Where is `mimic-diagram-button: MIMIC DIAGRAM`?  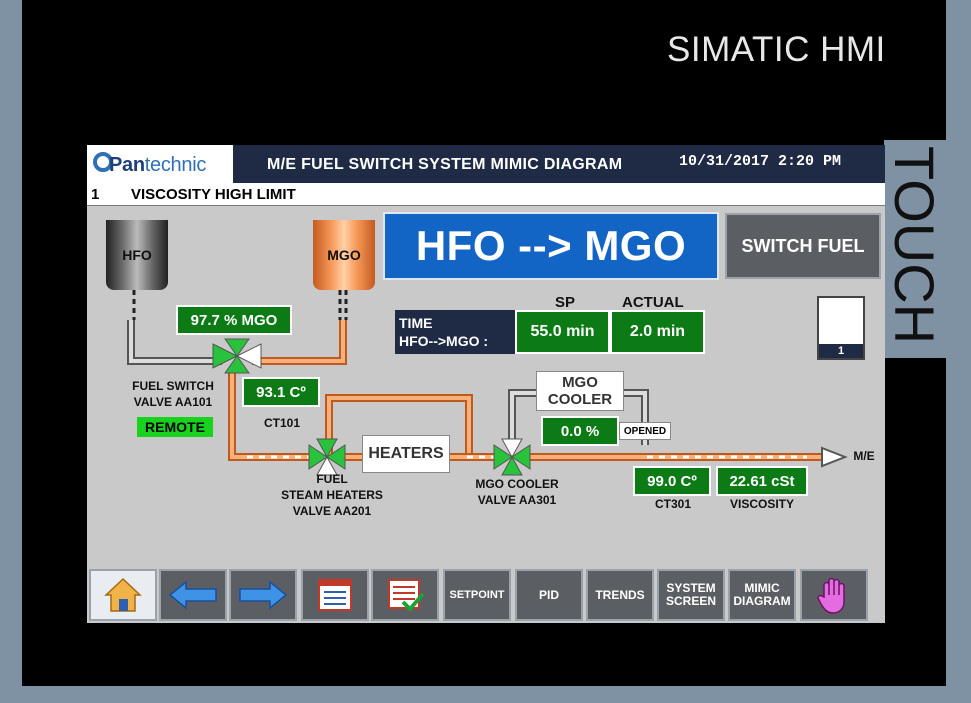 mimic-diagram-button: MIMIC DIAGRAM is located at coordinates (762, 595).